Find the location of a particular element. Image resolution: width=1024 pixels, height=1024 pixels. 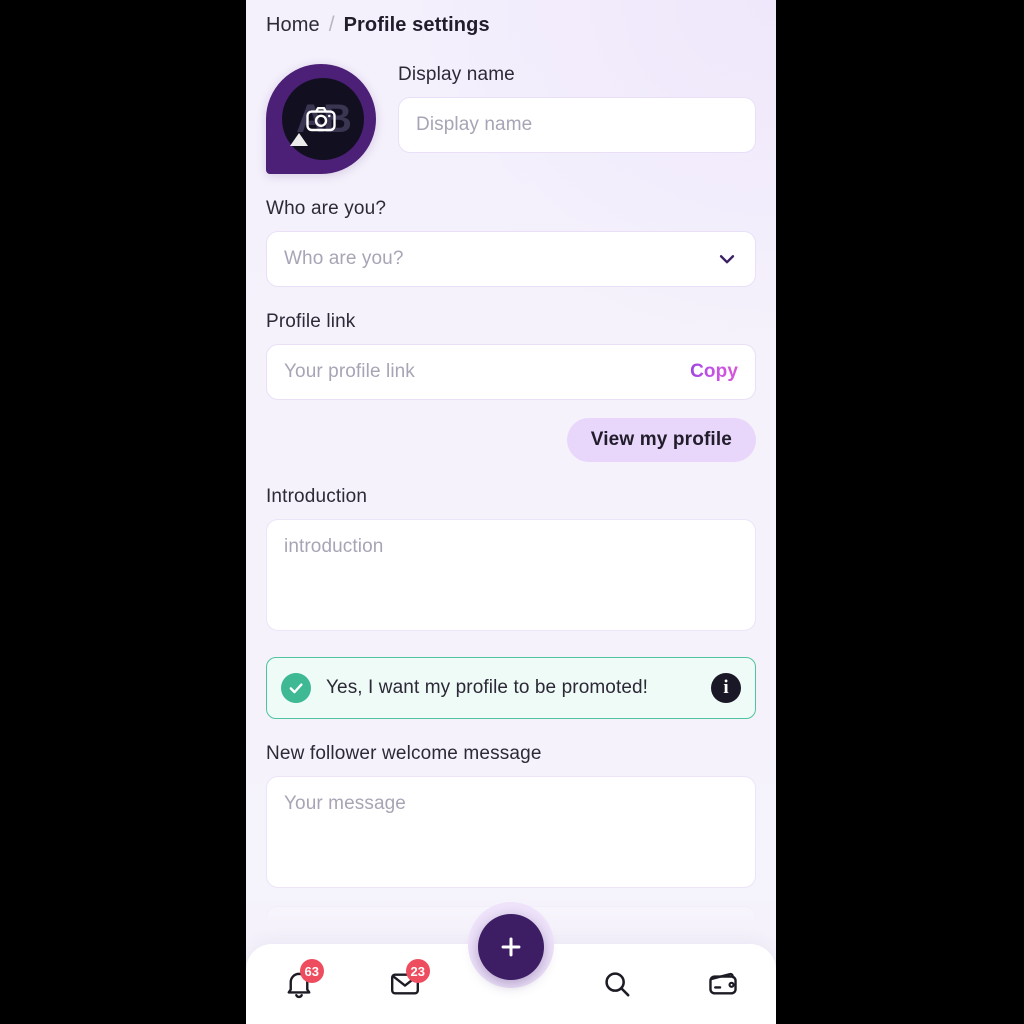

promote-profile-checkbox: Yes, I want my profile to be promoted! i is located at coordinates (511, 688).